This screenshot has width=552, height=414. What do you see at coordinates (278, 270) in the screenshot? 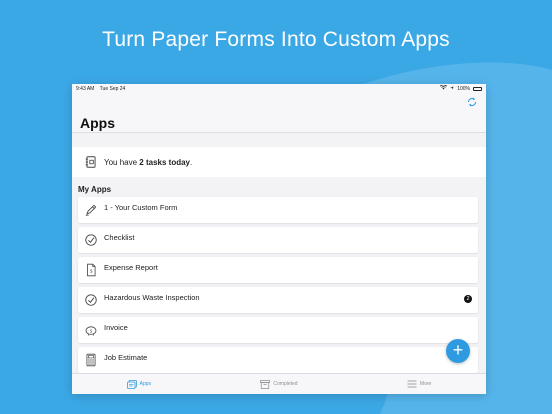
I see `app-item-expense-report: $ Expense Report` at bounding box center [278, 270].